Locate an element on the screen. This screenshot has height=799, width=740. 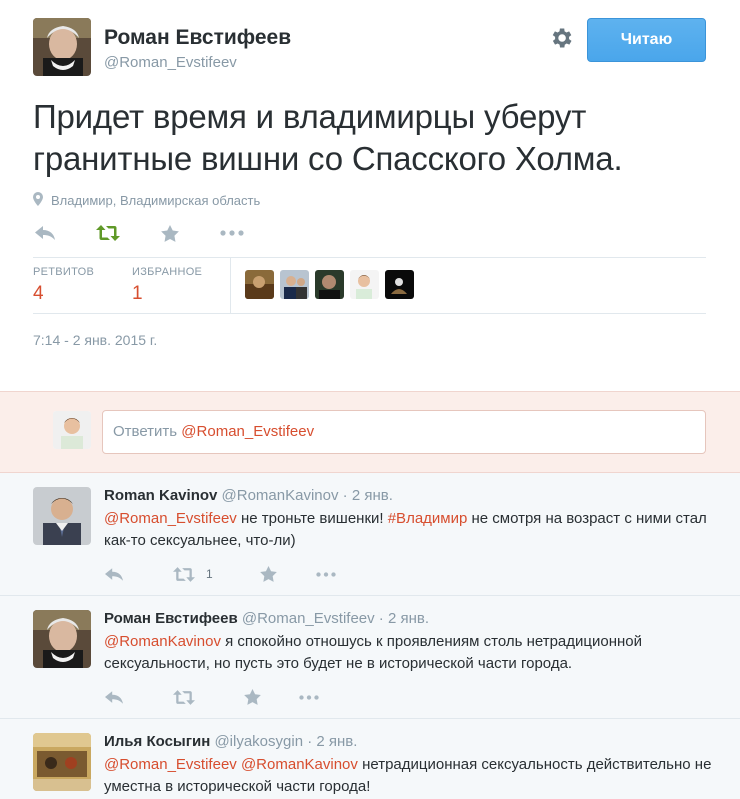
location: Владимир, Владимирская область is located at coordinates (146, 200).